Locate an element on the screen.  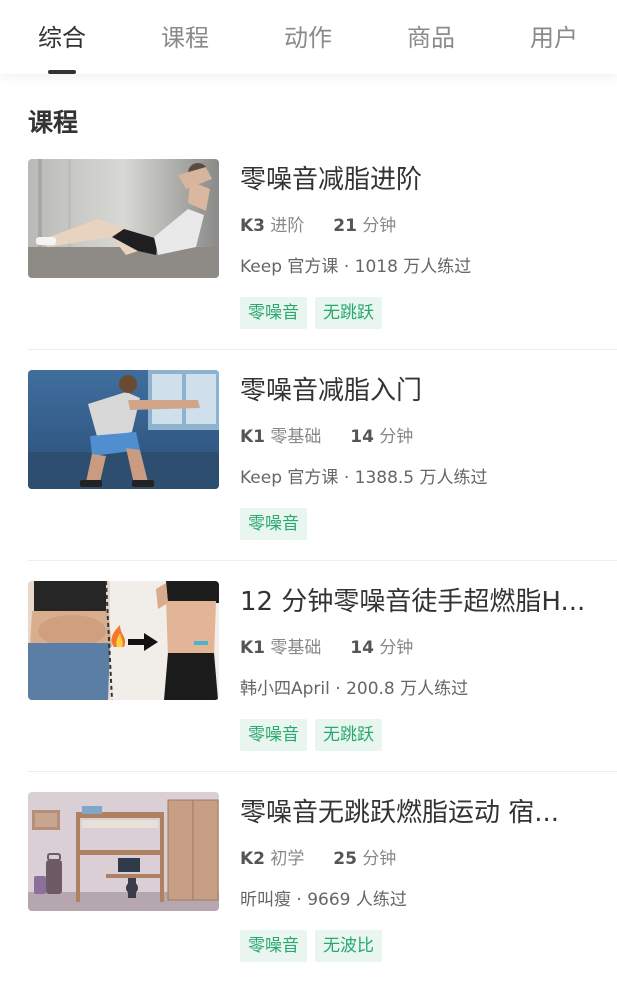
course-duration: 21 is located at coordinates (345, 226).